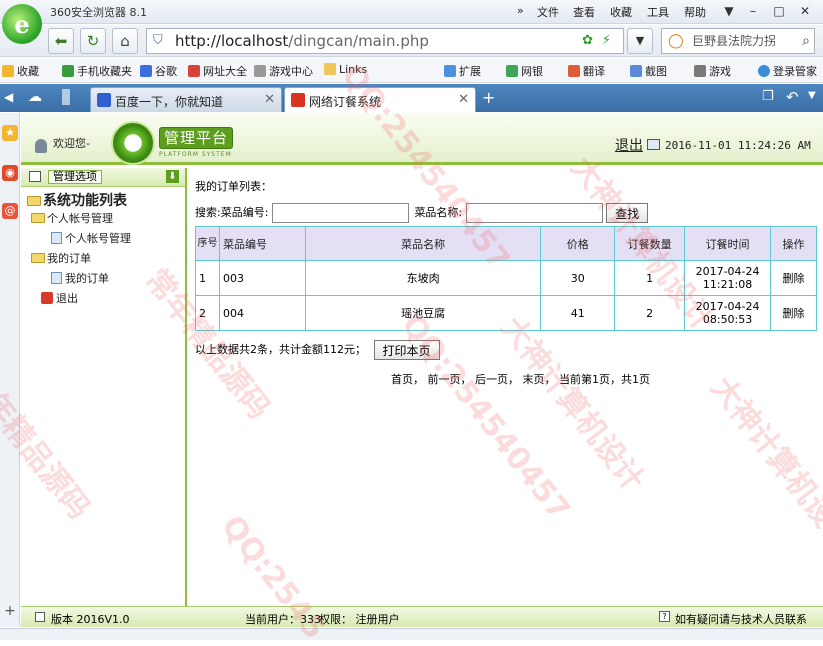 The width and height of the screenshot is (823, 646). What do you see at coordinates (196, 138) in the screenshot?
I see `panel-title: 管理平台` at bounding box center [196, 138].